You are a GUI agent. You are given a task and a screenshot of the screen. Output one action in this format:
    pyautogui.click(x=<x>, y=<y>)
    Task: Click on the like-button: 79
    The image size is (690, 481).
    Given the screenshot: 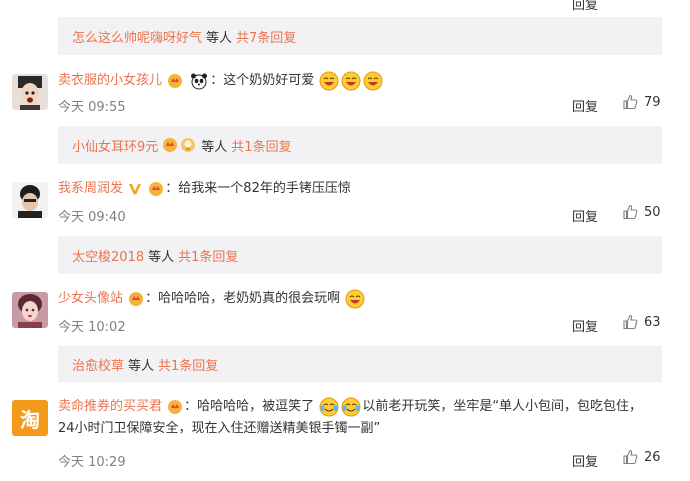 What is the action you would take?
    pyautogui.click(x=641, y=102)
    